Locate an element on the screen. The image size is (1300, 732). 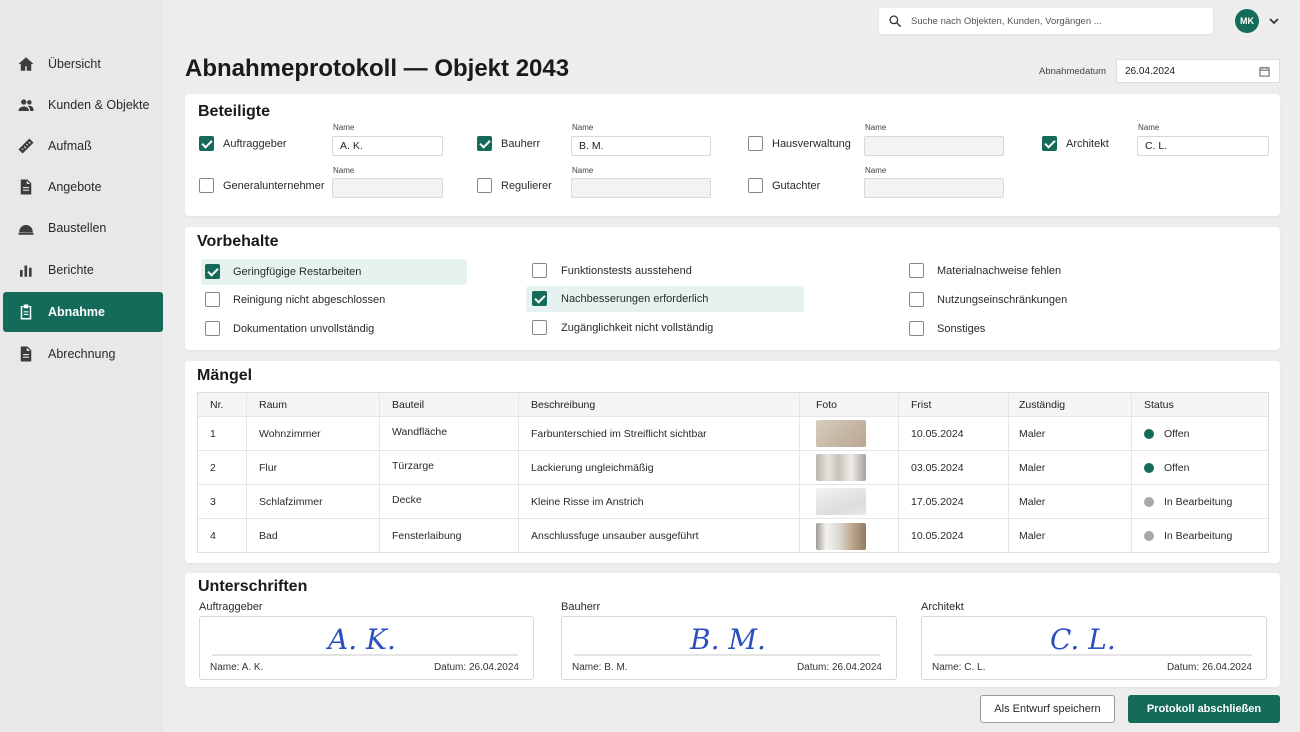
column-header: Status is located at coordinates (1159, 404).